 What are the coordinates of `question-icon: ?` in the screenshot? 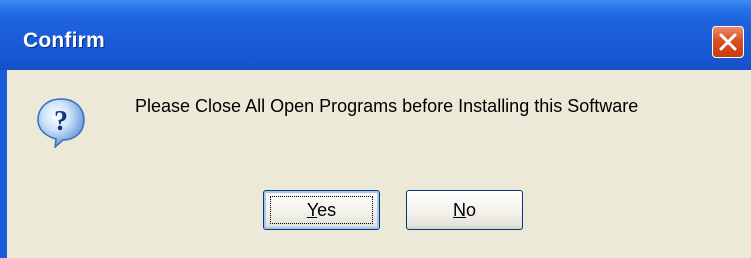 It's located at (61, 123).